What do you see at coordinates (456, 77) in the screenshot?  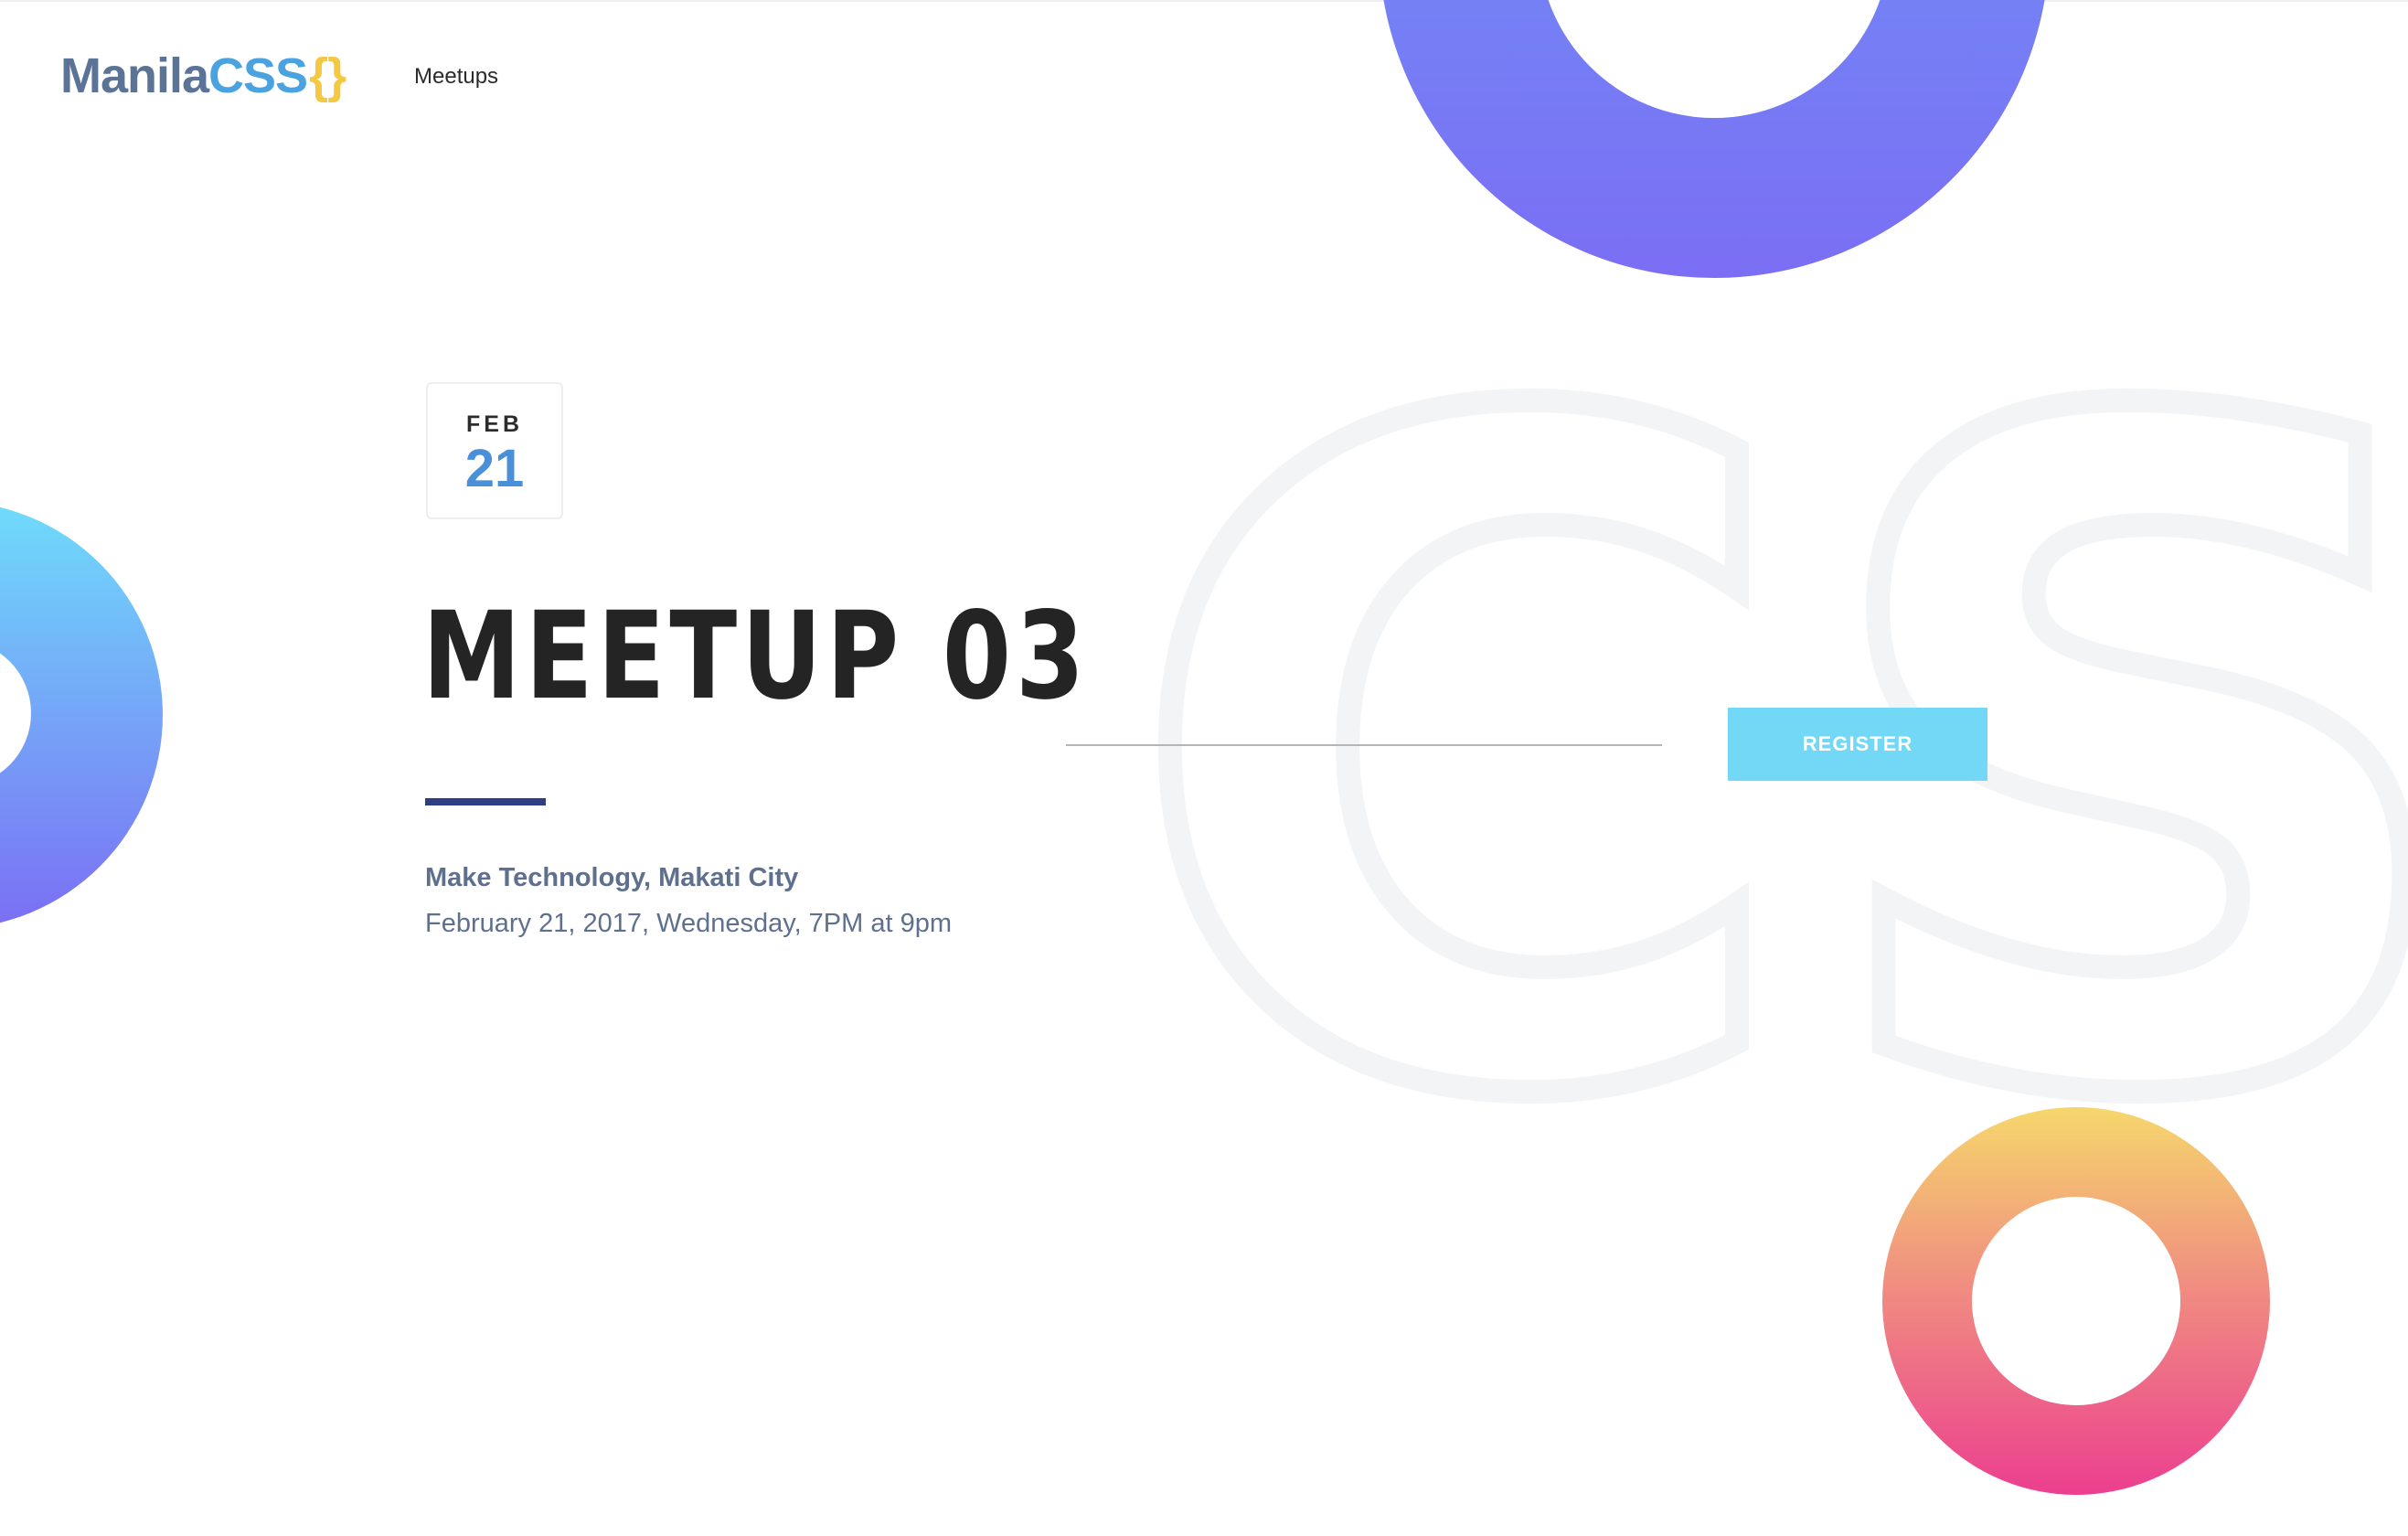 I see `nav-link-meetups: Meetups` at bounding box center [456, 77].